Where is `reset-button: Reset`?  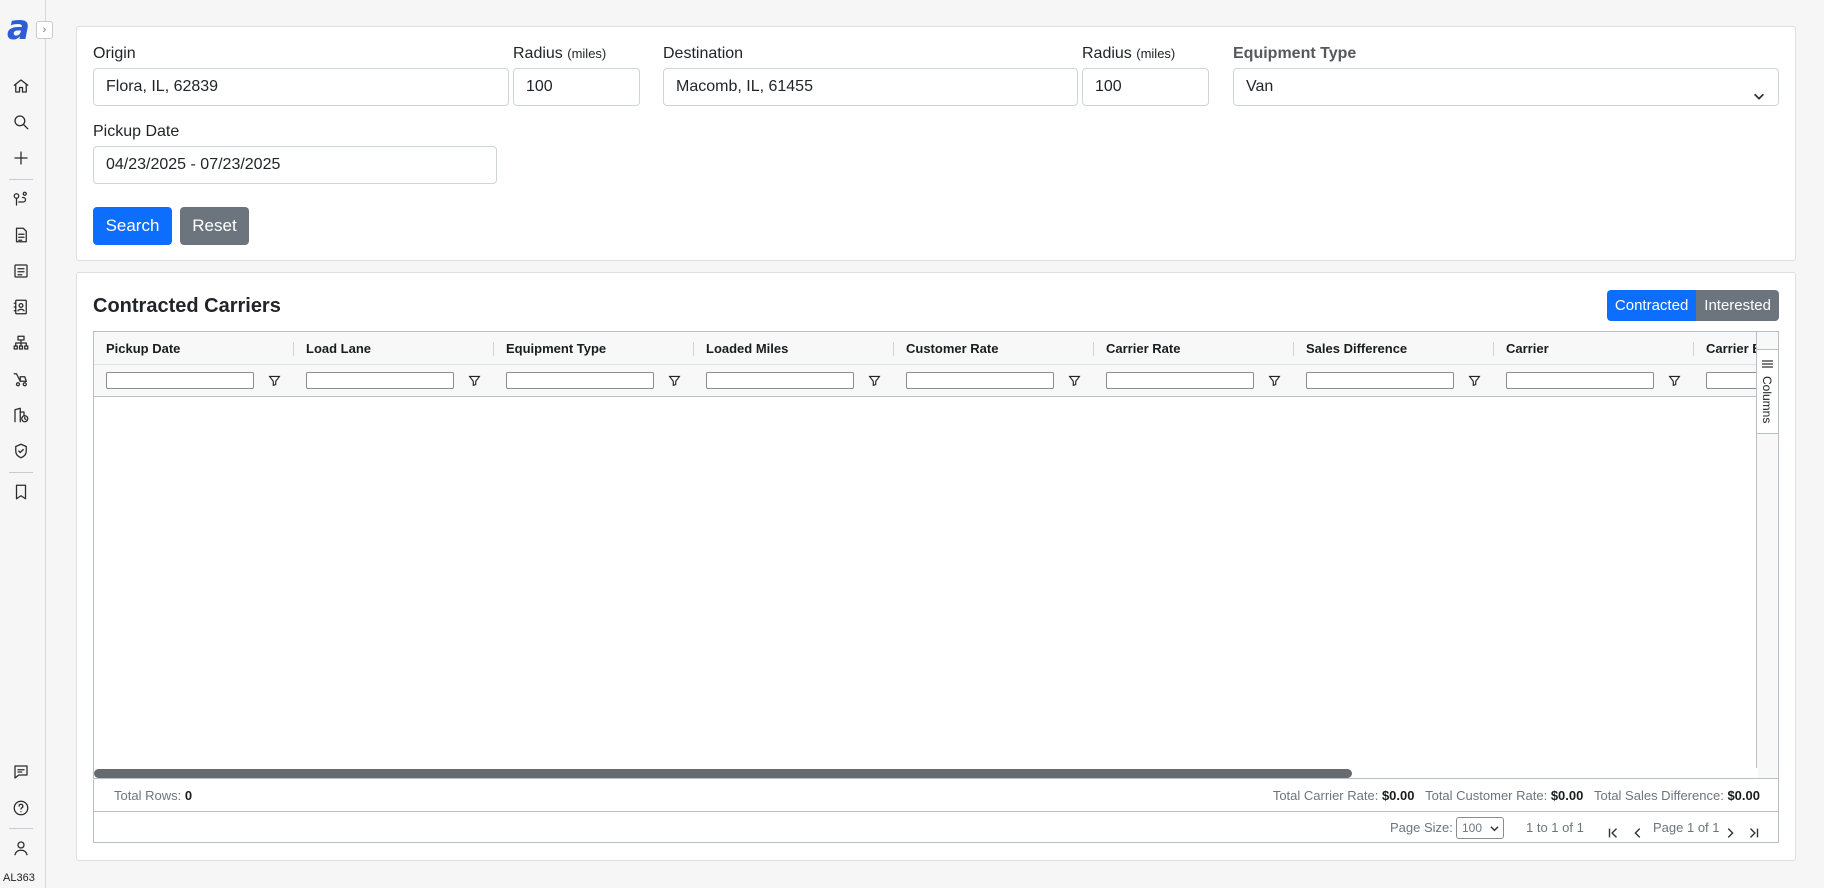 reset-button: Reset is located at coordinates (214, 226).